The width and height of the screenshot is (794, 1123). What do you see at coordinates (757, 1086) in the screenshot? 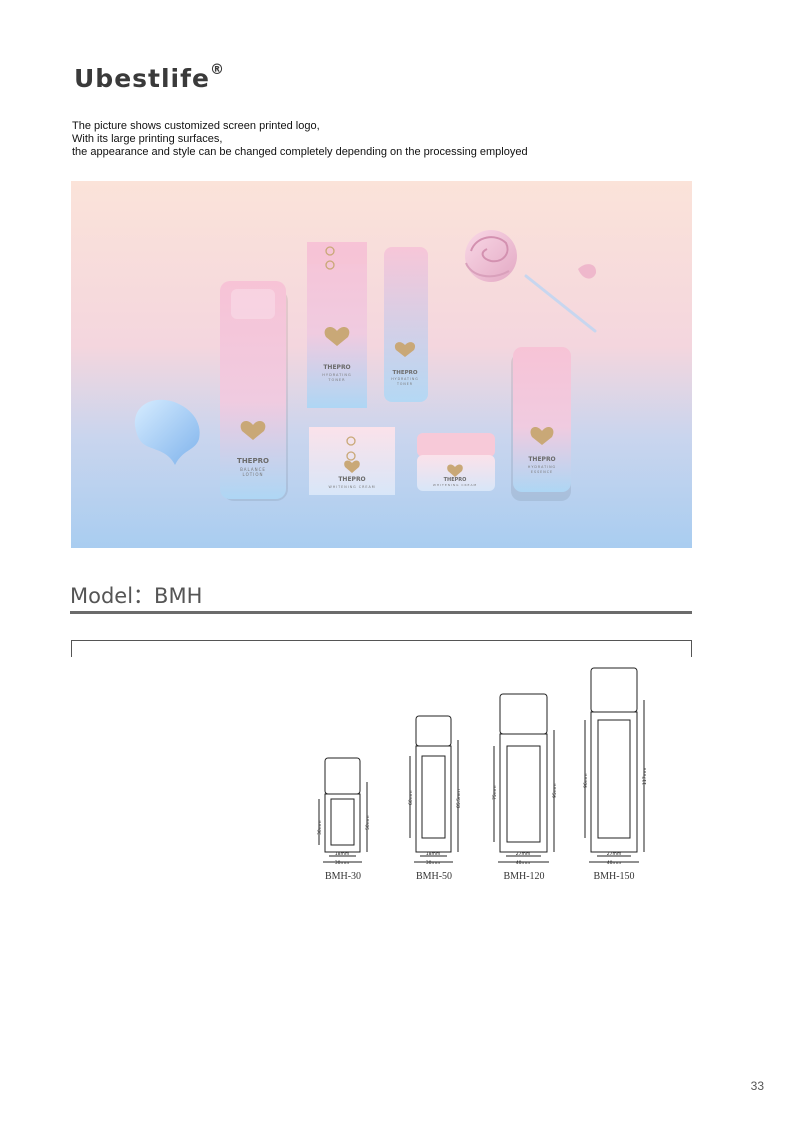
I see `page-number: 33` at bounding box center [757, 1086].